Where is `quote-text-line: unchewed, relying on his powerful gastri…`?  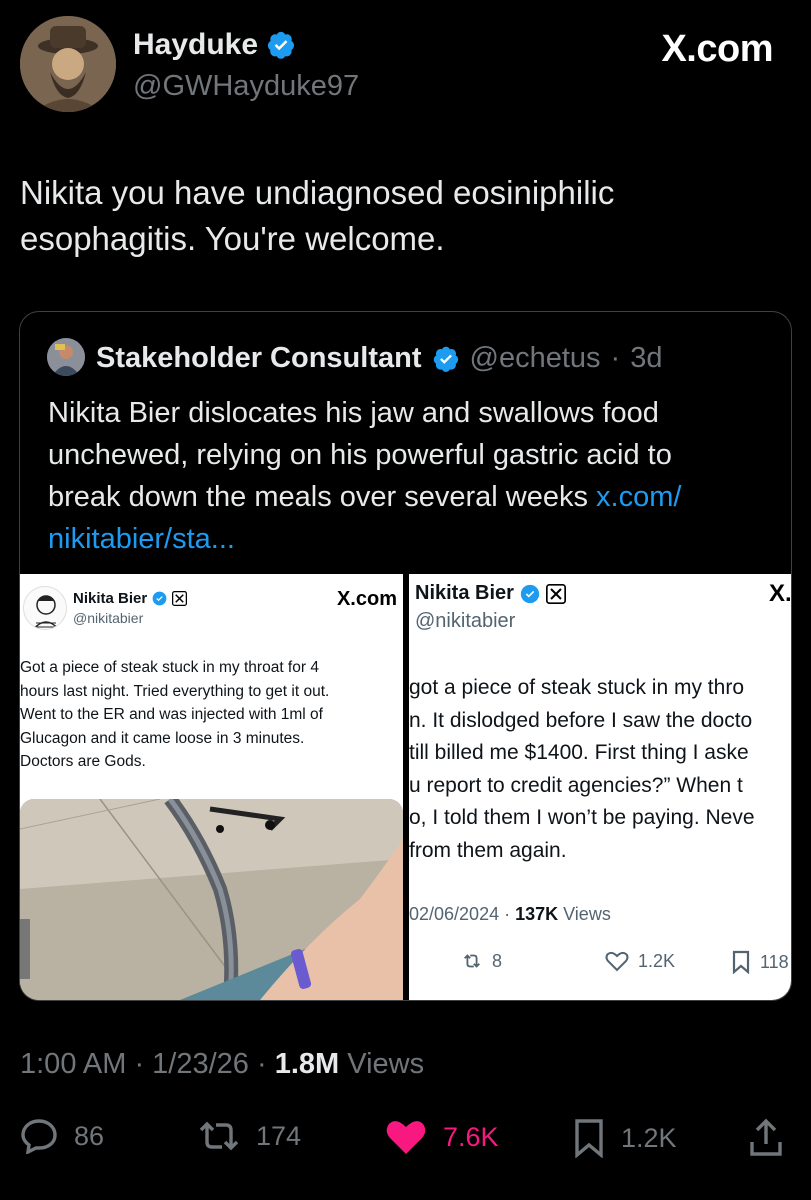 quote-text-line: unchewed, relying on his powerful gastri… is located at coordinates (360, 455).